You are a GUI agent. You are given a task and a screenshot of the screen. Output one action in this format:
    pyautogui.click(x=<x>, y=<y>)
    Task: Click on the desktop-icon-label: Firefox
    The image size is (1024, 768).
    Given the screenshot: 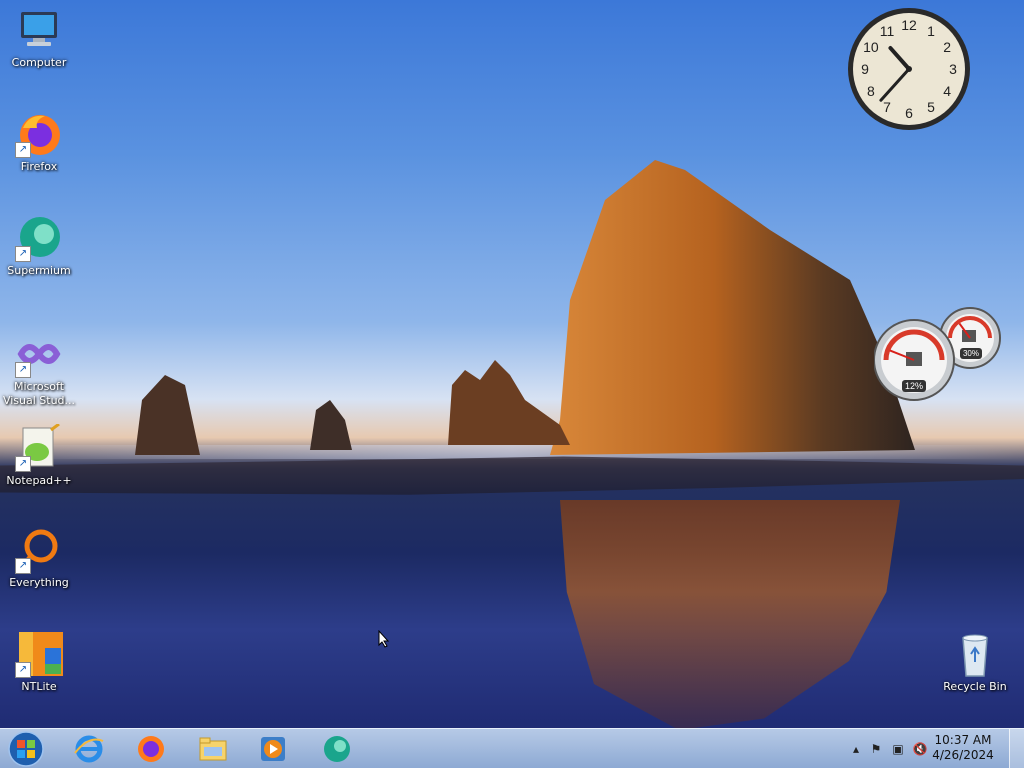 What is the action you would take?
    pyautogui.click(x=39, y=166)
    